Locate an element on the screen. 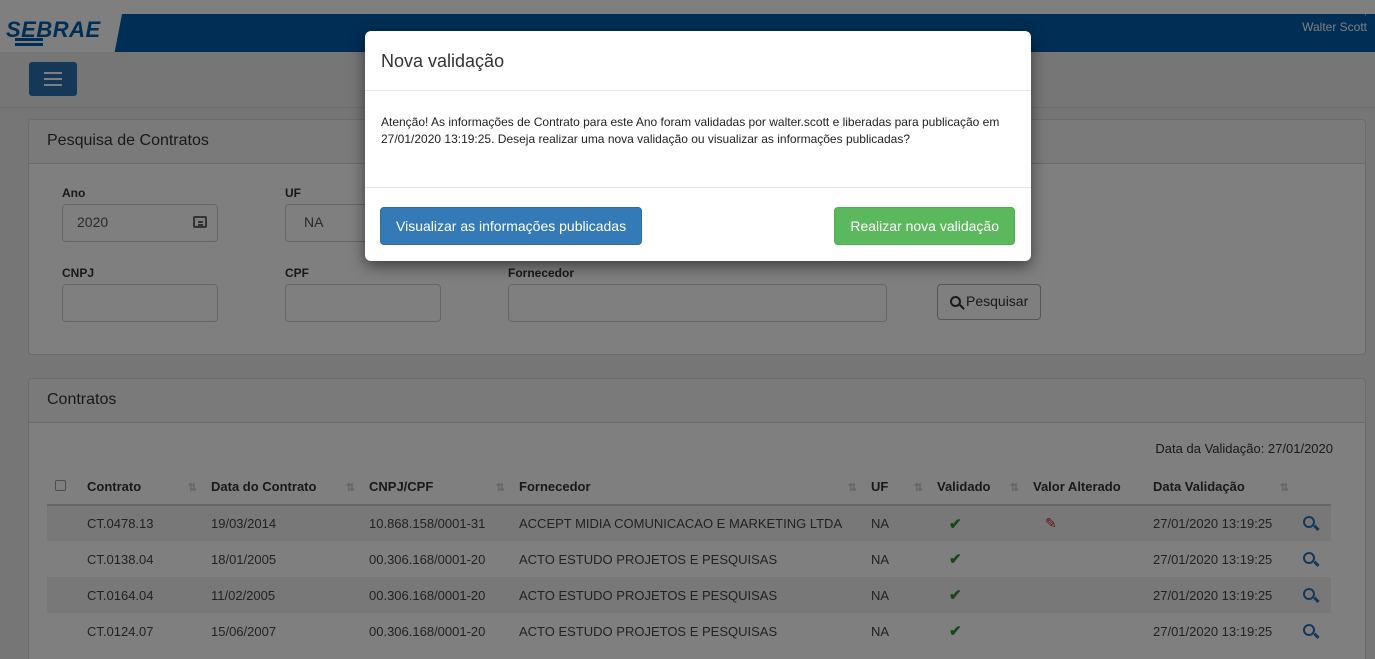 This screenshot has height=659, width=1375. view-published-button: Visualizar as informações publicadas is located at coordinates (511, 226).